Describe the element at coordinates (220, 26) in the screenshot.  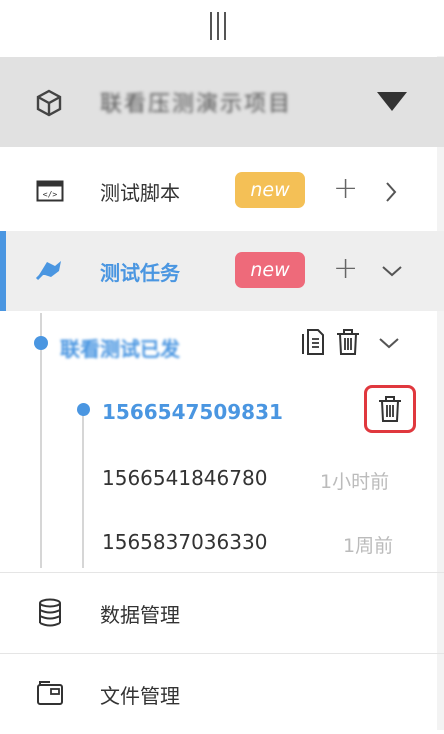
I see `resize-handle-icon` at that location.